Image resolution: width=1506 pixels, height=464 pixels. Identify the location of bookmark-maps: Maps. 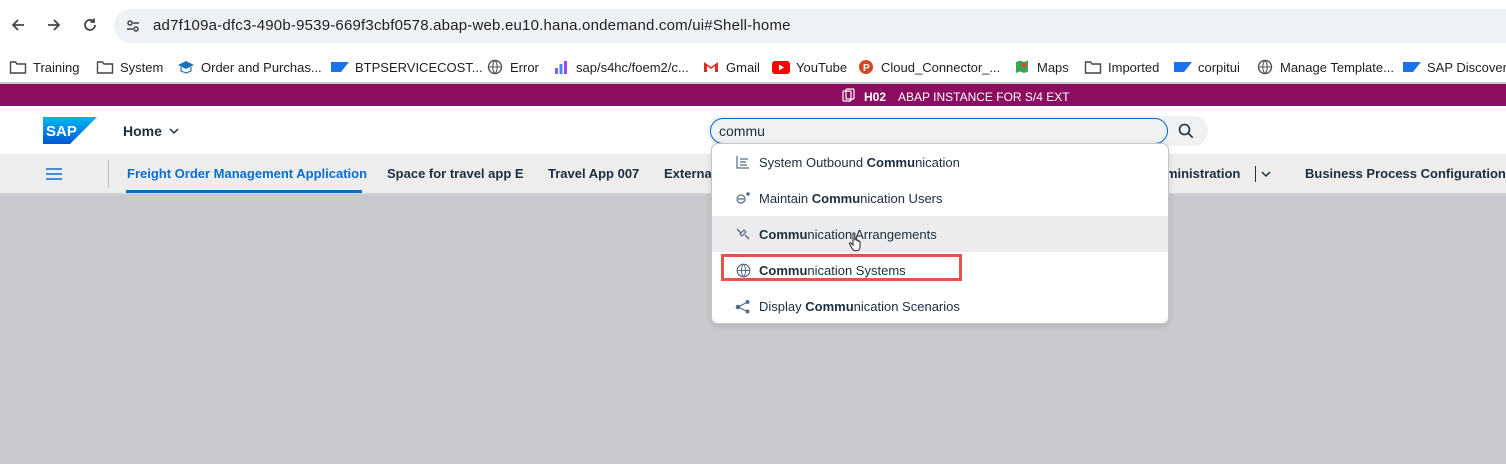
(1041, 67).